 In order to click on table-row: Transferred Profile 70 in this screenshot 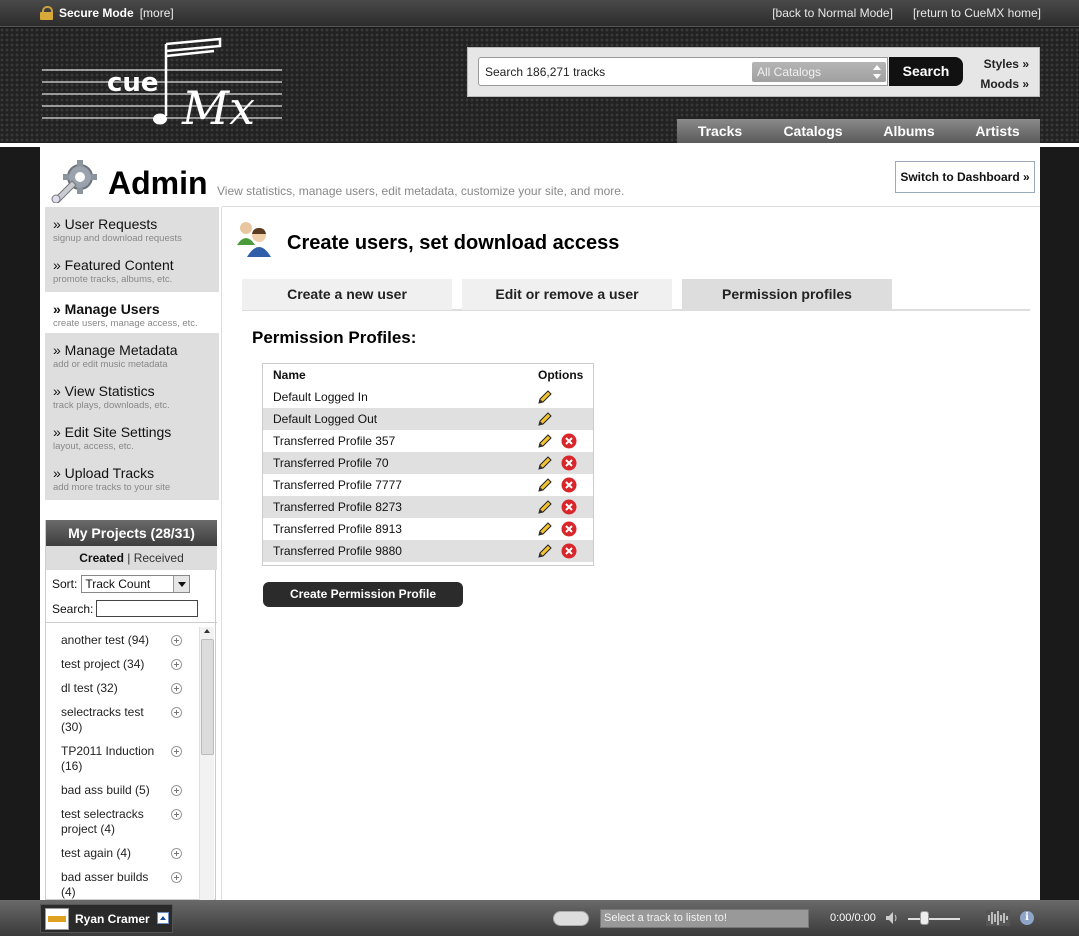, I will do `click(428, 463)`.